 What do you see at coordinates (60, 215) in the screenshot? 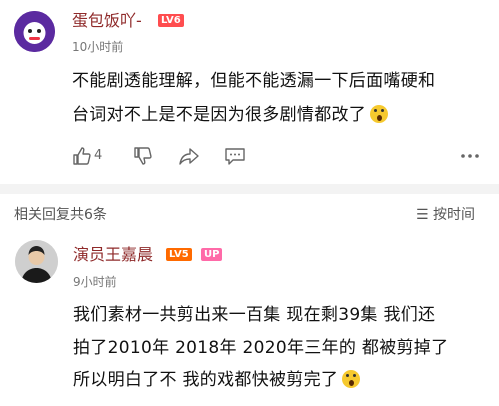
I see `replies-count-header: 相关回复共6条` at bounding box center [60, 215].